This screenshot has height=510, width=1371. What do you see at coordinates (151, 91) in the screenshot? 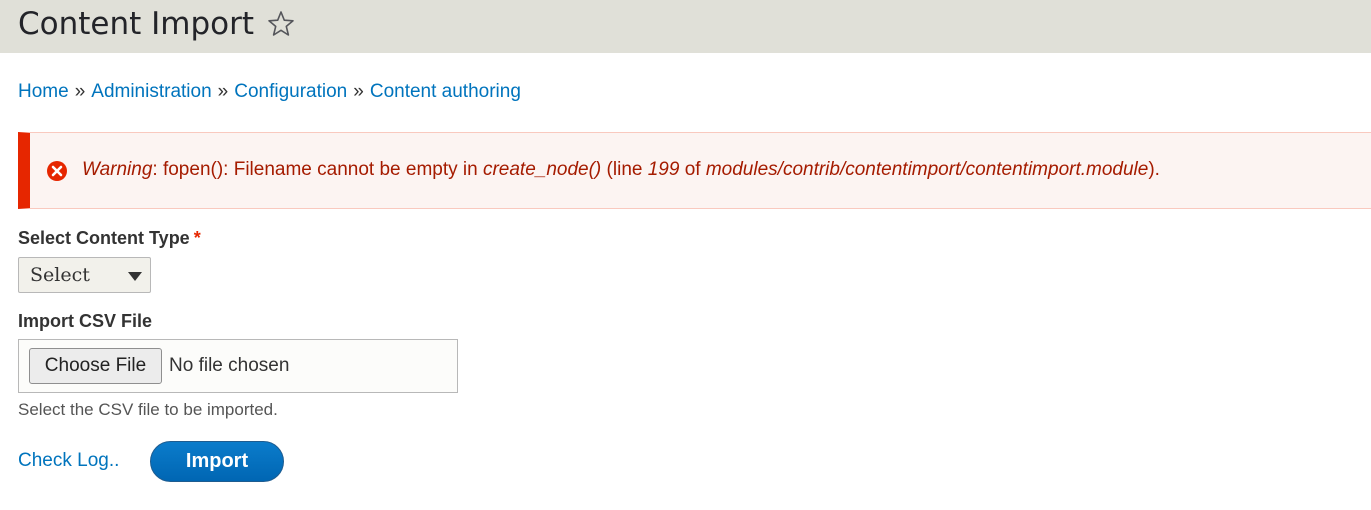
I see `breadcrumb-administration: Administration` at bounding box center [151, 91].